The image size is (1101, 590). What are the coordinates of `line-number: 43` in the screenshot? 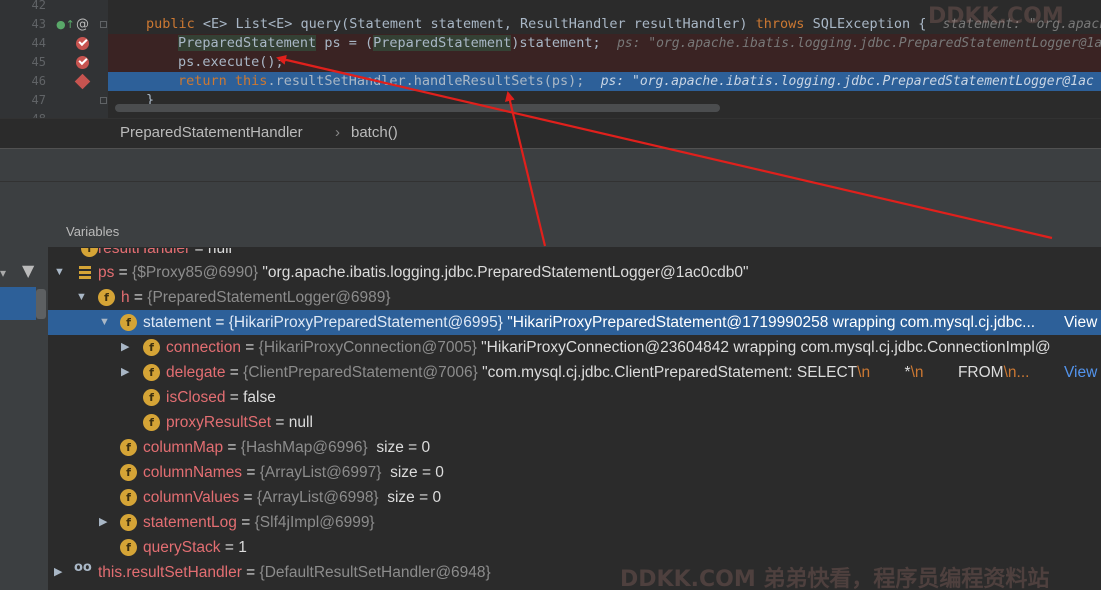 It's located at (38, 24).